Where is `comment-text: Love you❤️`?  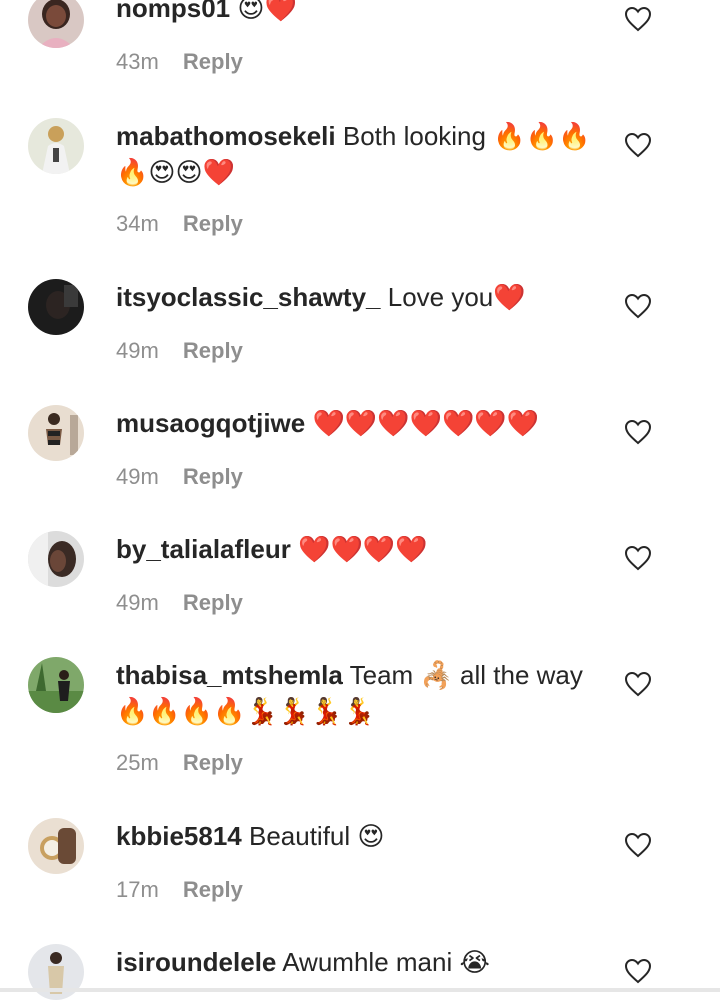 comment-text: Love you❤️ is located at coordinates (456, 297).